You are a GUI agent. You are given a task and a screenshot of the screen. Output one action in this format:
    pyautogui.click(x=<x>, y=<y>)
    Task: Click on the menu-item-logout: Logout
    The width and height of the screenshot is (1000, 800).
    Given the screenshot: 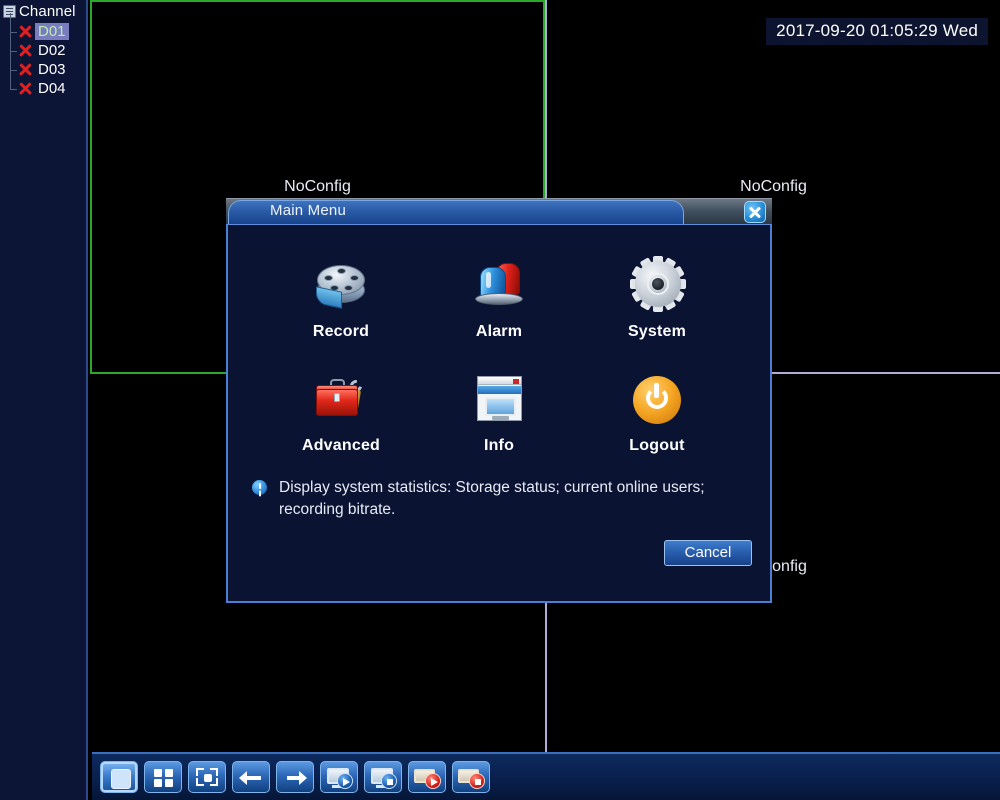 What is the action you would take?
    pyautogui.click(x=657, y=412)
    